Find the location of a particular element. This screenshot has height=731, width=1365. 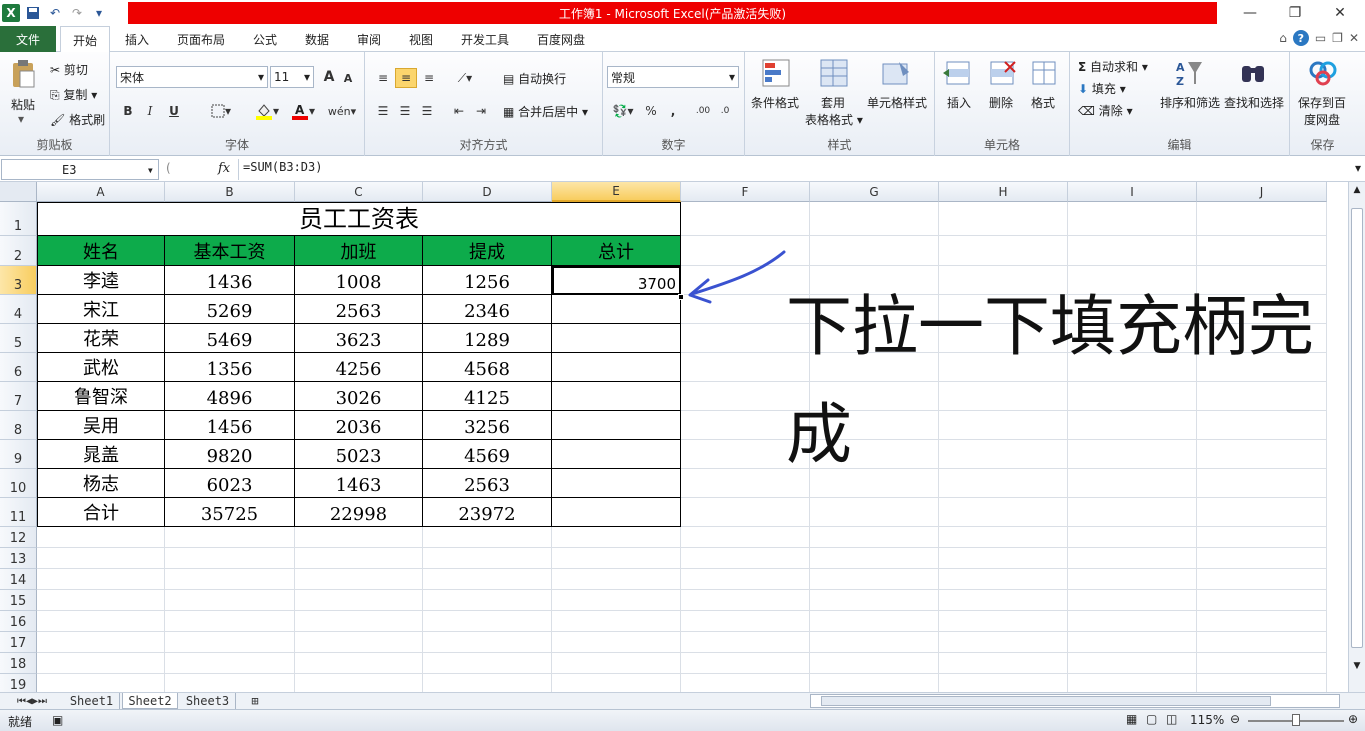

customize-toolbar-icon: ▾ is located at coordinates (99, 13).